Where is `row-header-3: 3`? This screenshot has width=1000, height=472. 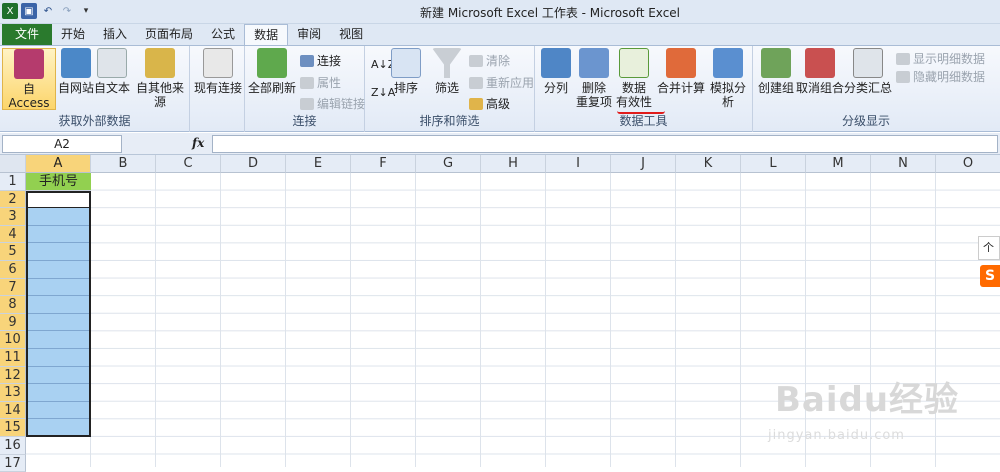
row-header-3: 3 is located at coordinates (13, 217).